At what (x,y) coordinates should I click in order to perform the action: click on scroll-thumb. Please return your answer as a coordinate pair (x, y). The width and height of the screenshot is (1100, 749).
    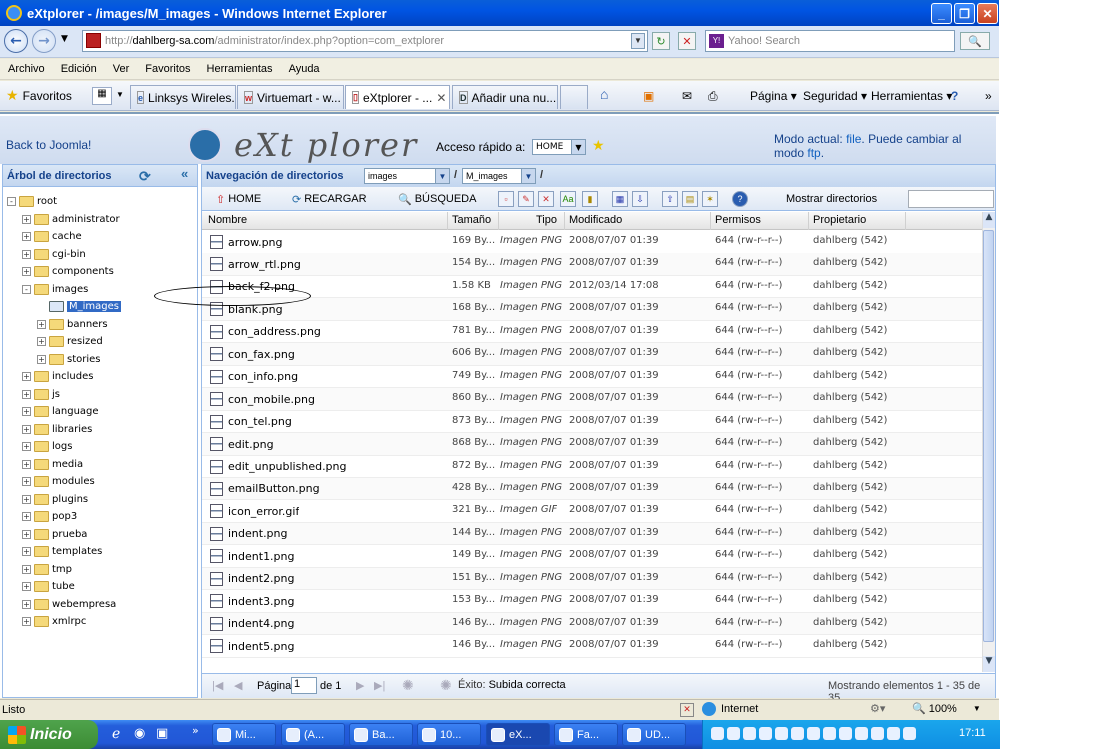
    Looking at the image, I should click on (988, 436).